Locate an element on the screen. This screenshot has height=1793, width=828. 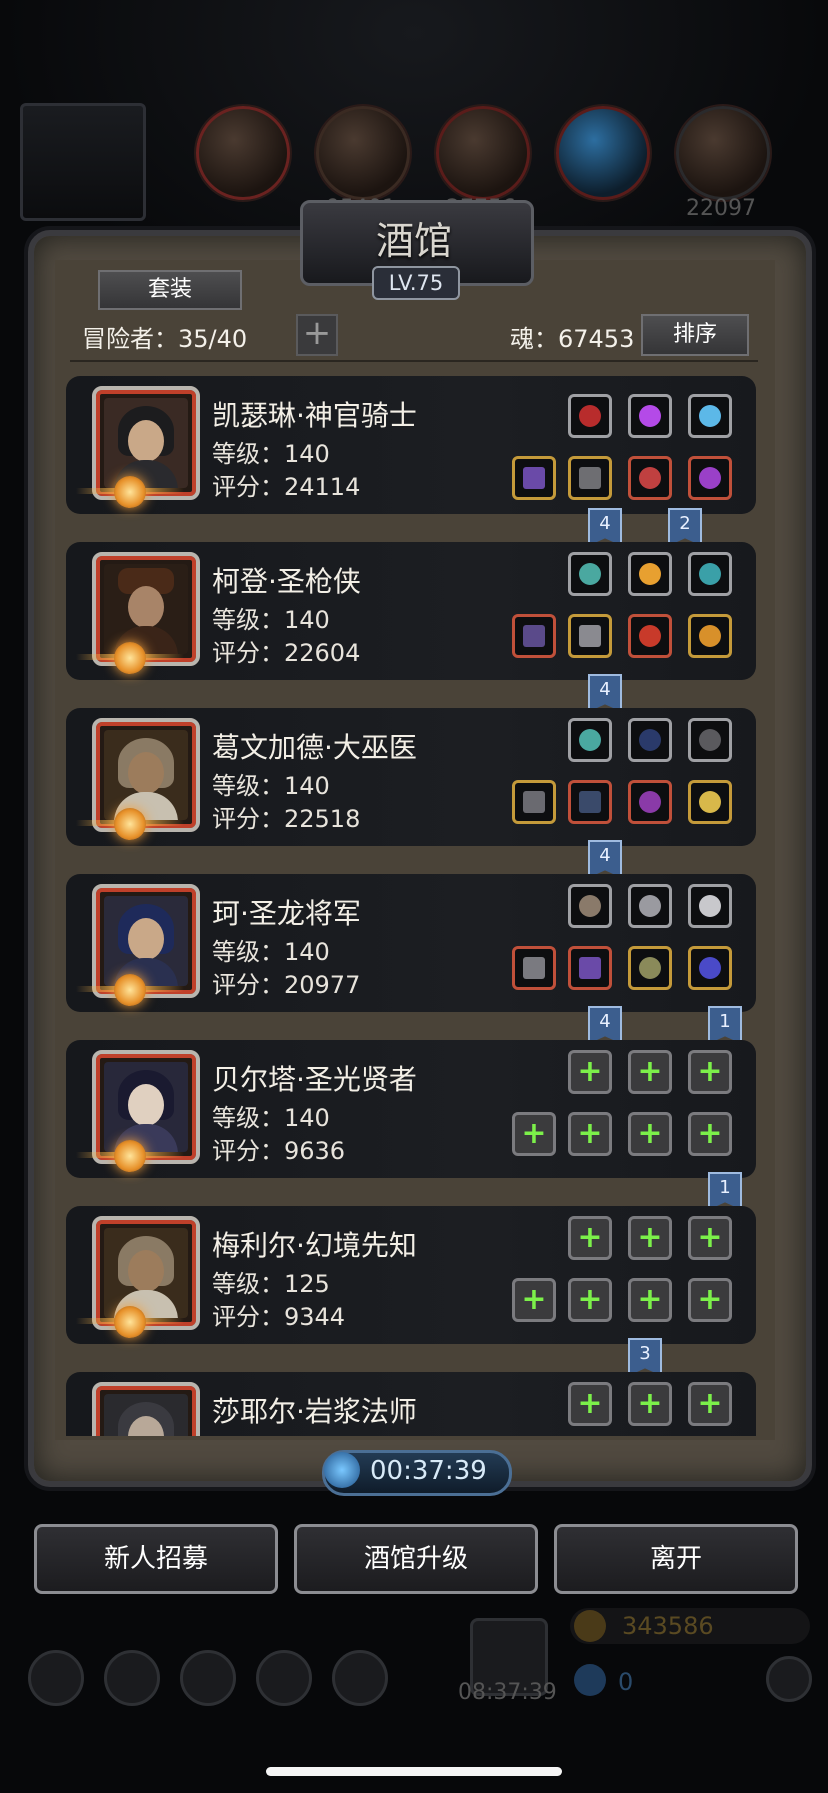
set-count-tag: 4 is located at coordinates (605, 1025).